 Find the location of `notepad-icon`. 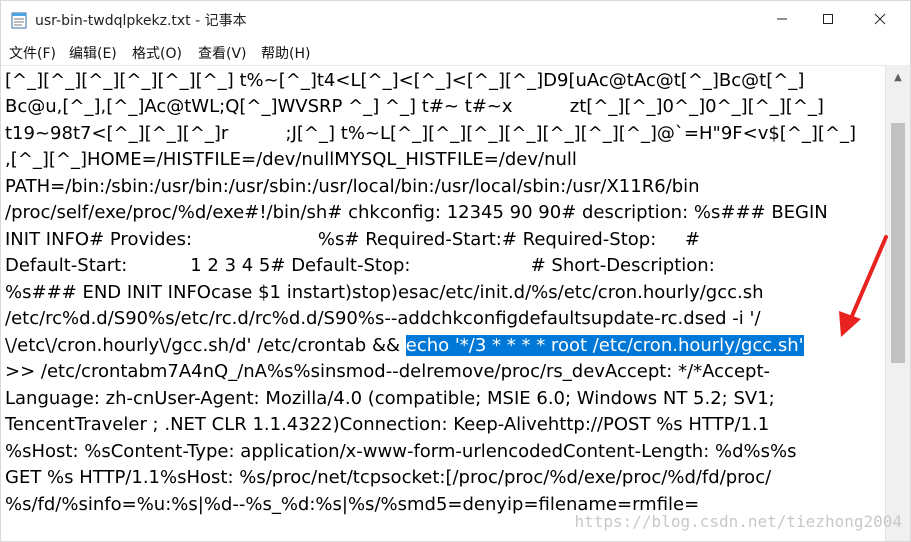

notepad-icon is located at coordinates (19, 20).